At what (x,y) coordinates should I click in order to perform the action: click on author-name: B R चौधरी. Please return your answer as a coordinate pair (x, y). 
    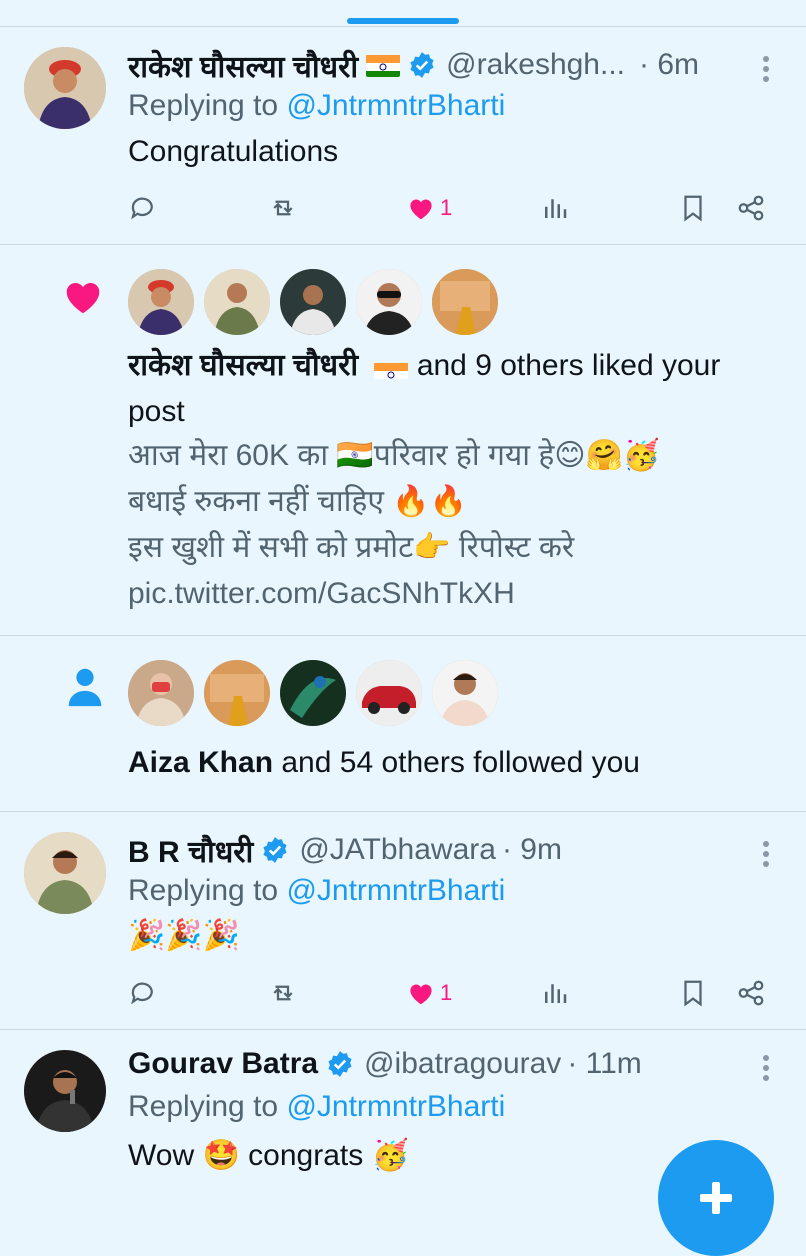
    Looking at the image, I should click on (190, 850).